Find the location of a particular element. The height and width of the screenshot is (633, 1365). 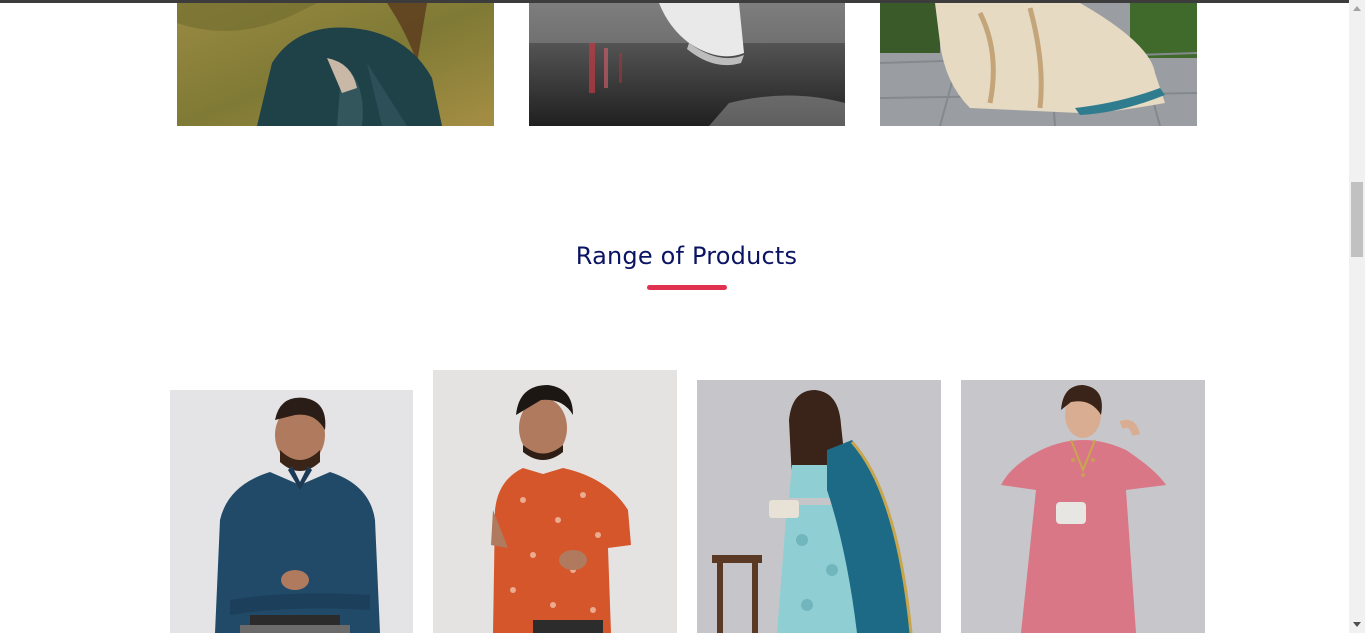

title-underline is located at coordinates (687, 287).